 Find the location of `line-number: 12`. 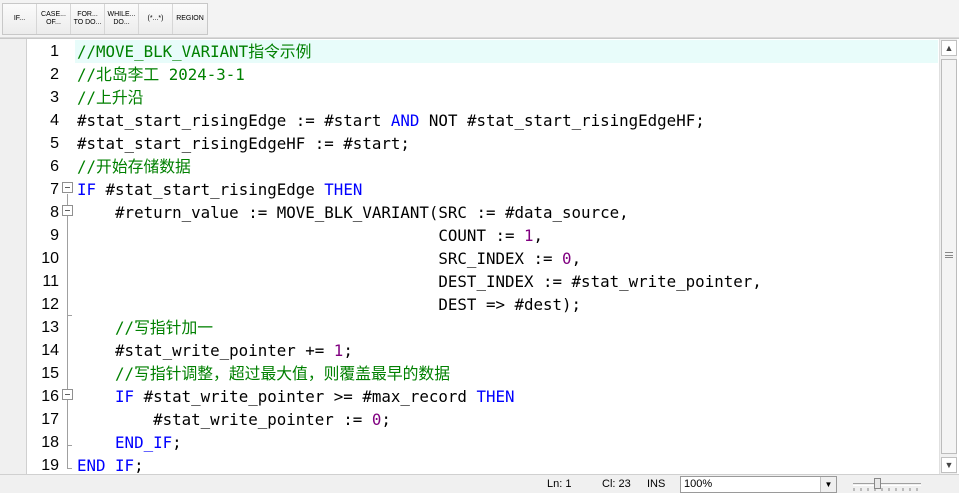

line-number: 12 is located at coordinates (50, 304).